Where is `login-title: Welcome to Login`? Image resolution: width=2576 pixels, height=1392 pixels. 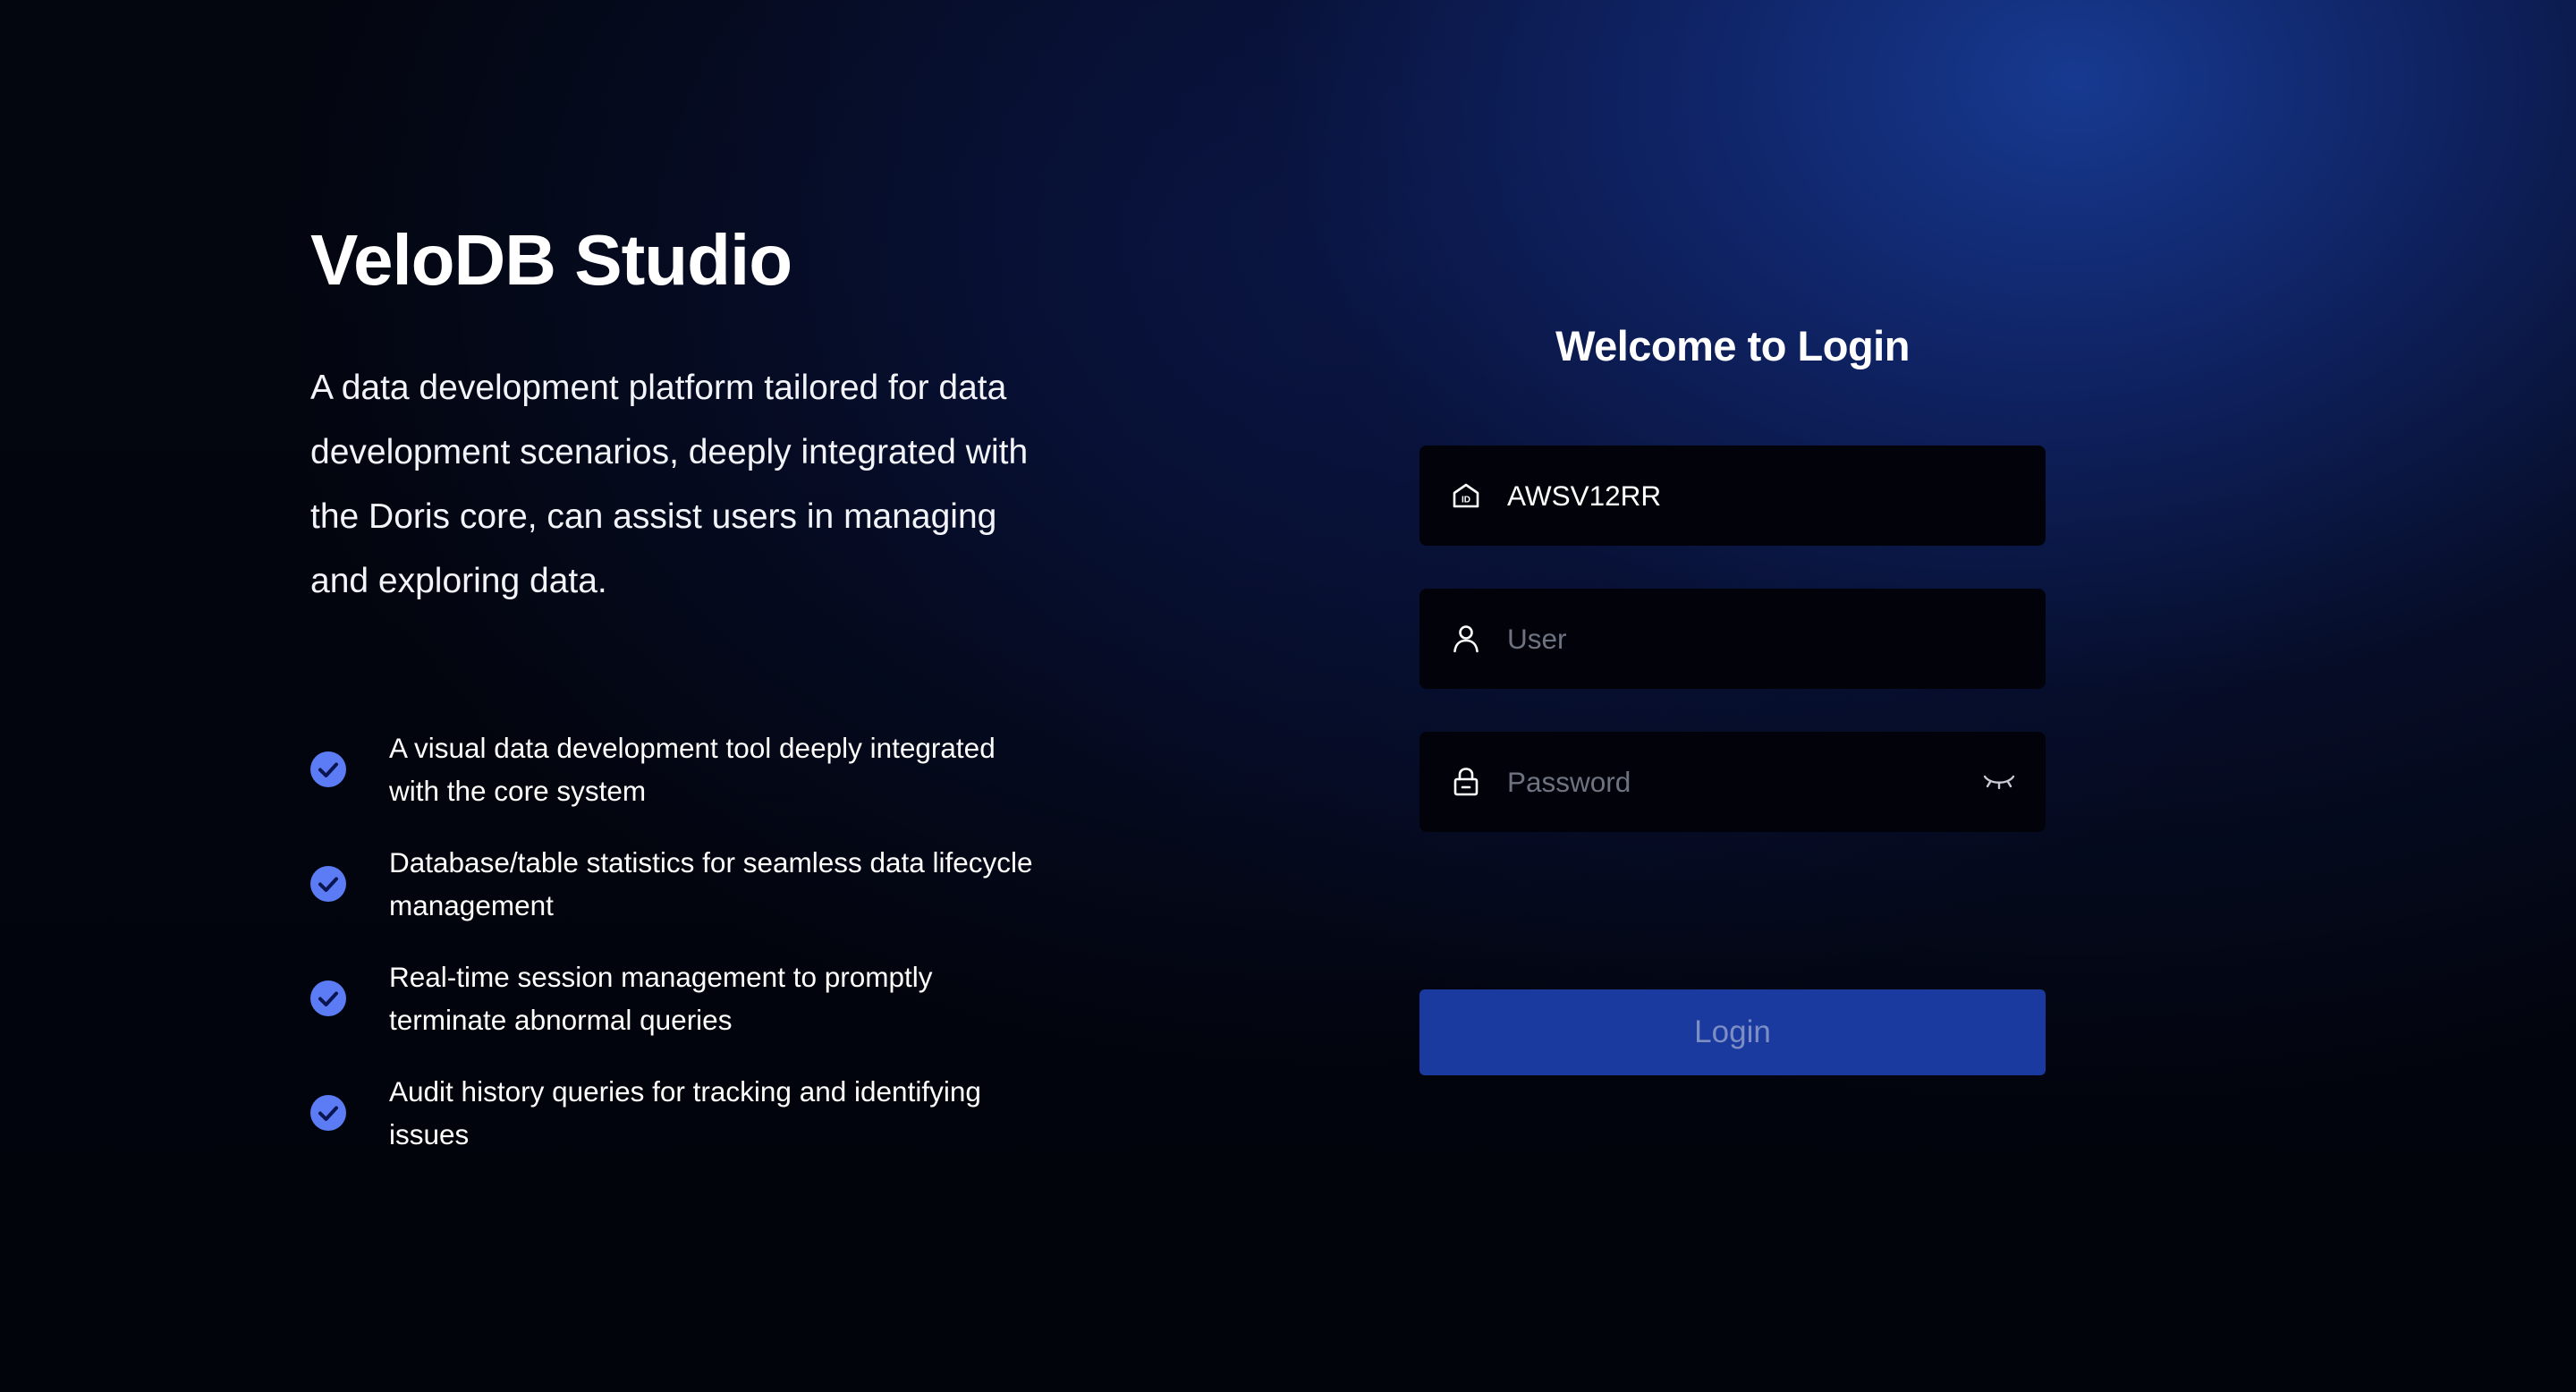
login-title: Welcome to Login is located at coordinates (1732, 345).